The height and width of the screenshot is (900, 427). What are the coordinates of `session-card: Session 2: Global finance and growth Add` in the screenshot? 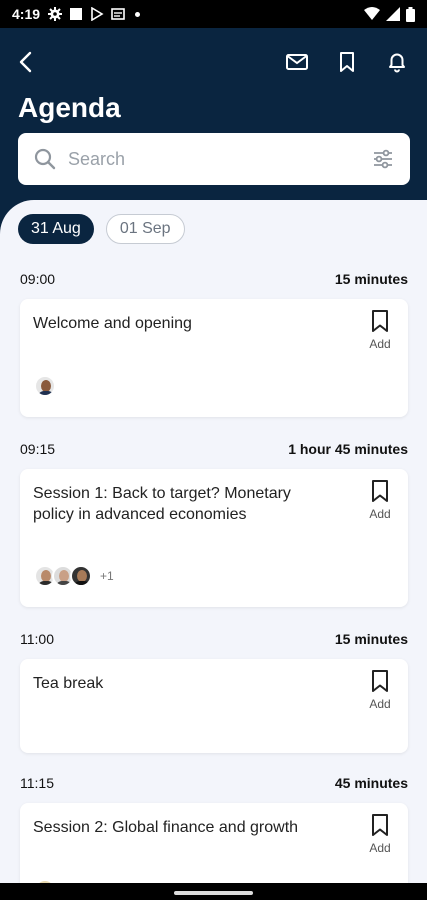 It's located at (214, 843).